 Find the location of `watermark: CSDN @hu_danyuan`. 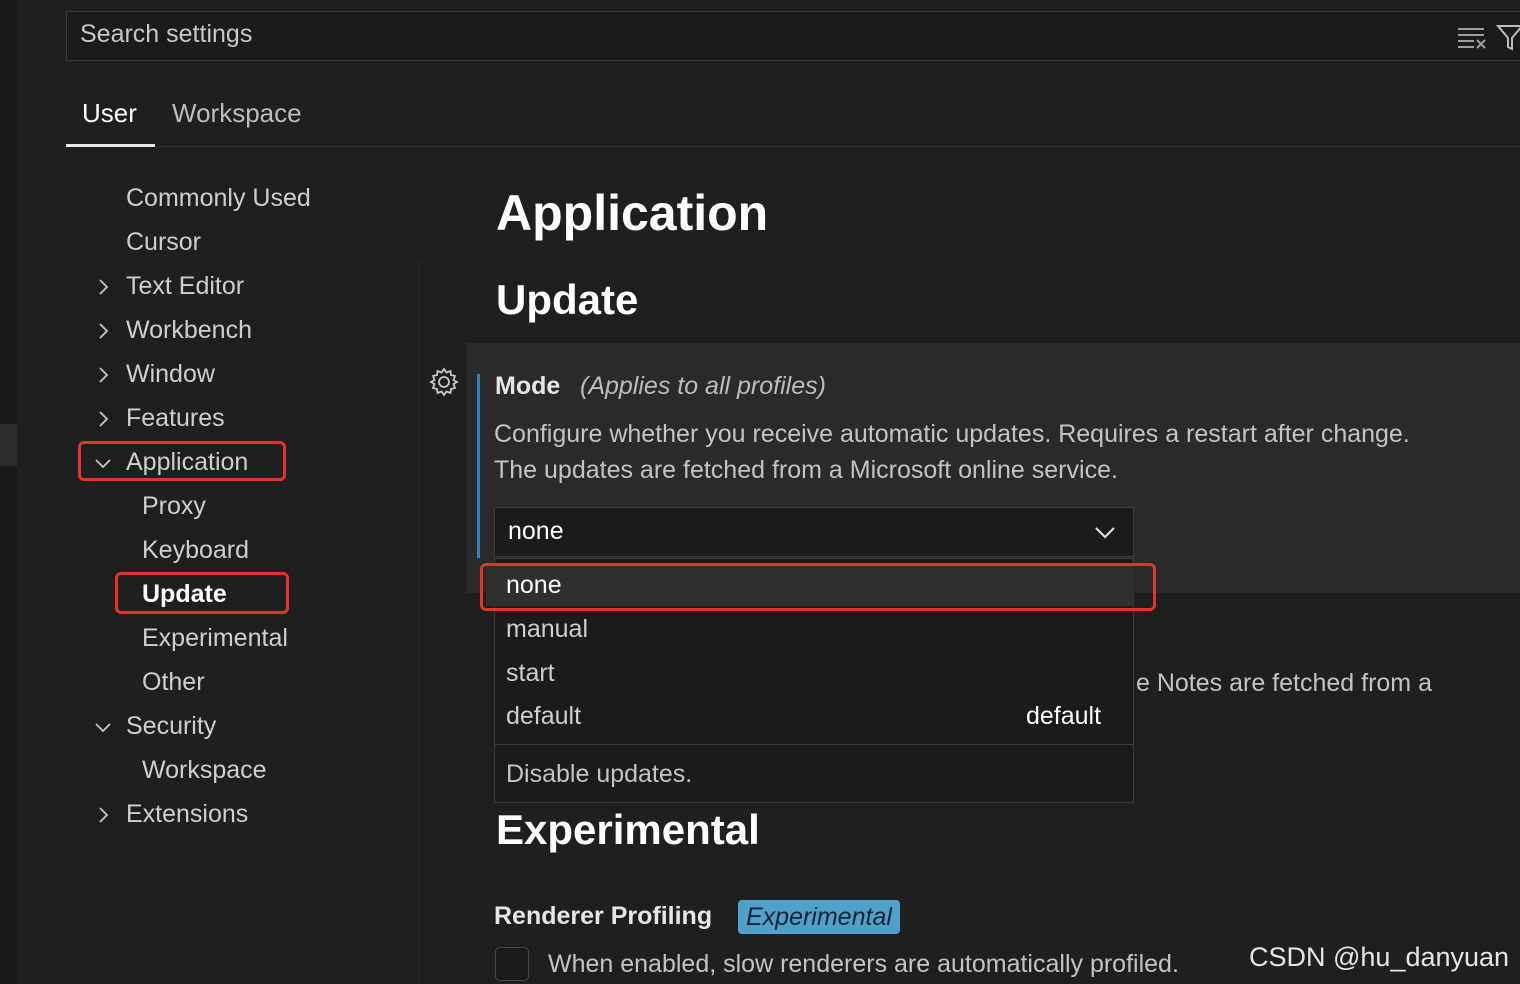

watermark: CSDN @hu_danyuan is located at coordinates (1379, 957).